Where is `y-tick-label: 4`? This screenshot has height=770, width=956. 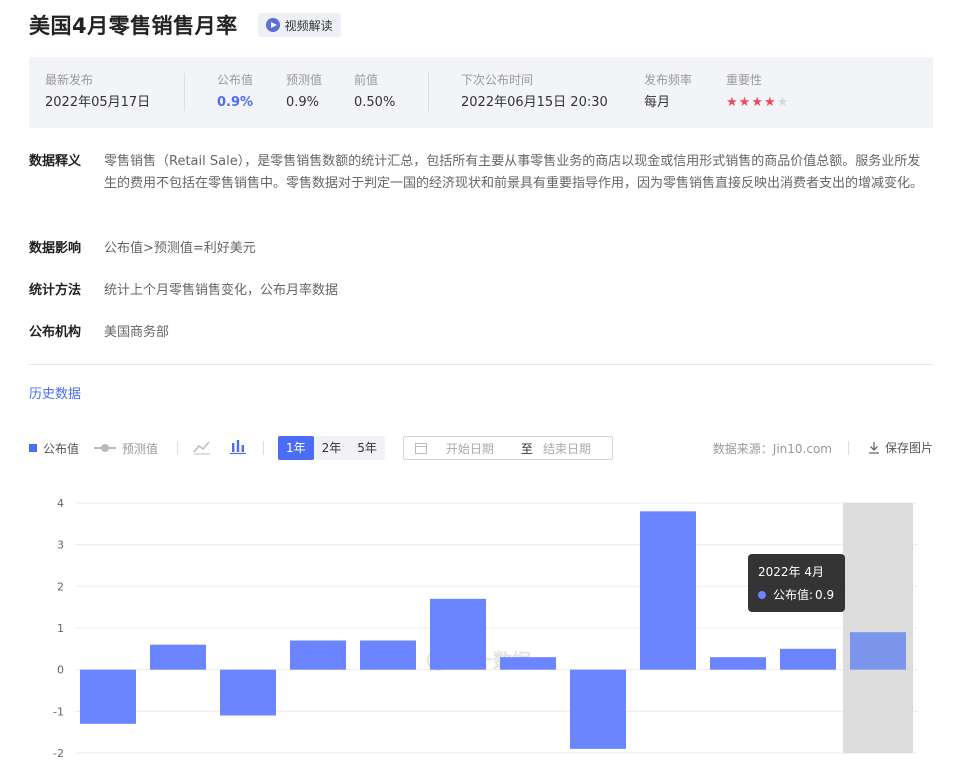 y-tick-label: 4 is located at coordinates (60, 503).